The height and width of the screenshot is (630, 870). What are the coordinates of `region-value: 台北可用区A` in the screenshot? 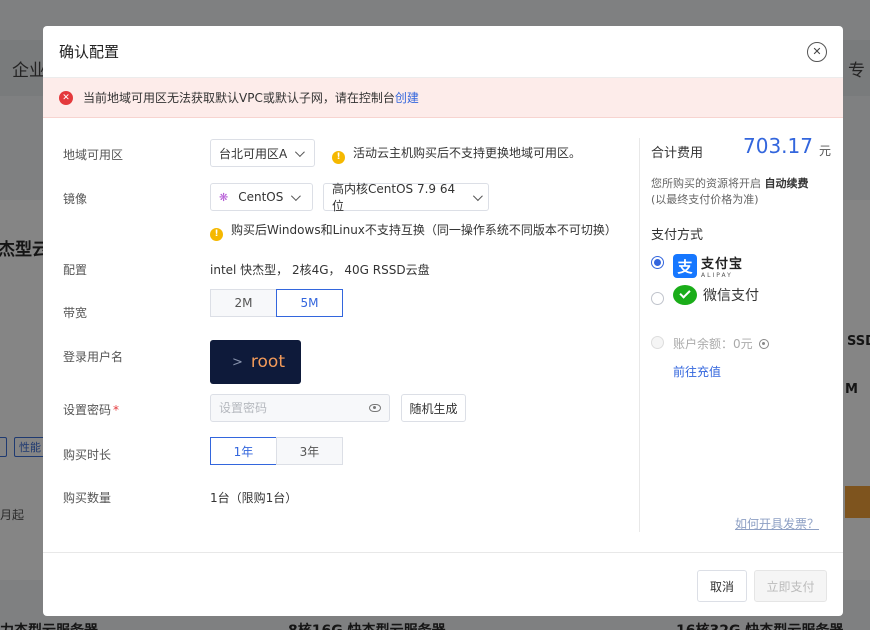 It's located at (253, 153).